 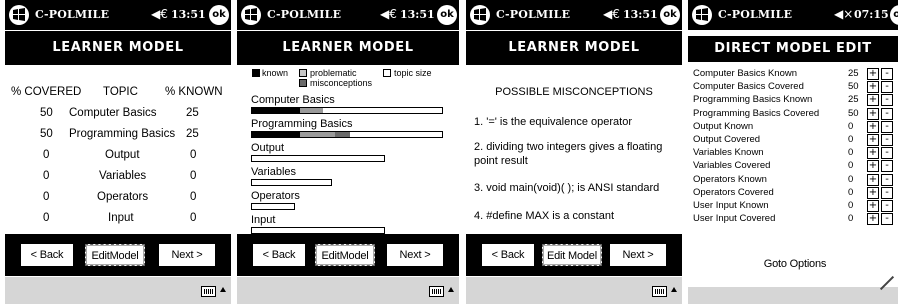 I want to click on topic-cell: Programming Basics, so click(x=122, y=134).